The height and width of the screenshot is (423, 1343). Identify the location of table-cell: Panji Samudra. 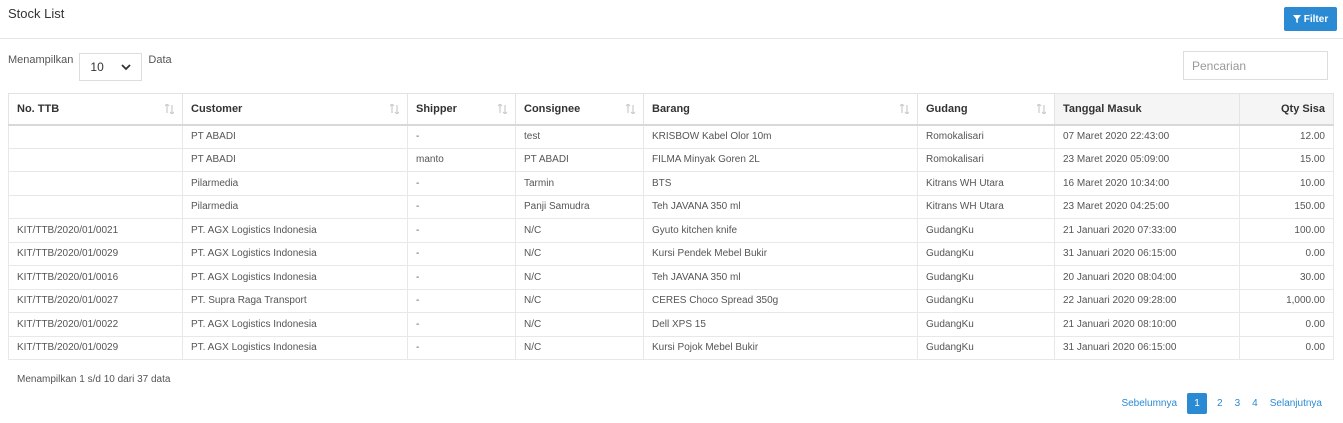
(579, 206).